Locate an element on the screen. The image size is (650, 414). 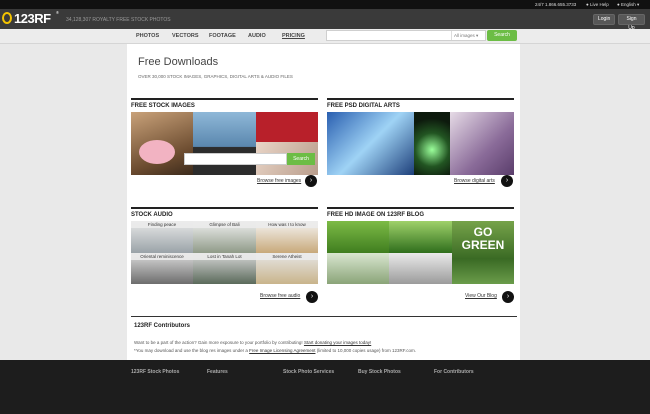
footer-col-features: Features is located at coordinates (217, 372).